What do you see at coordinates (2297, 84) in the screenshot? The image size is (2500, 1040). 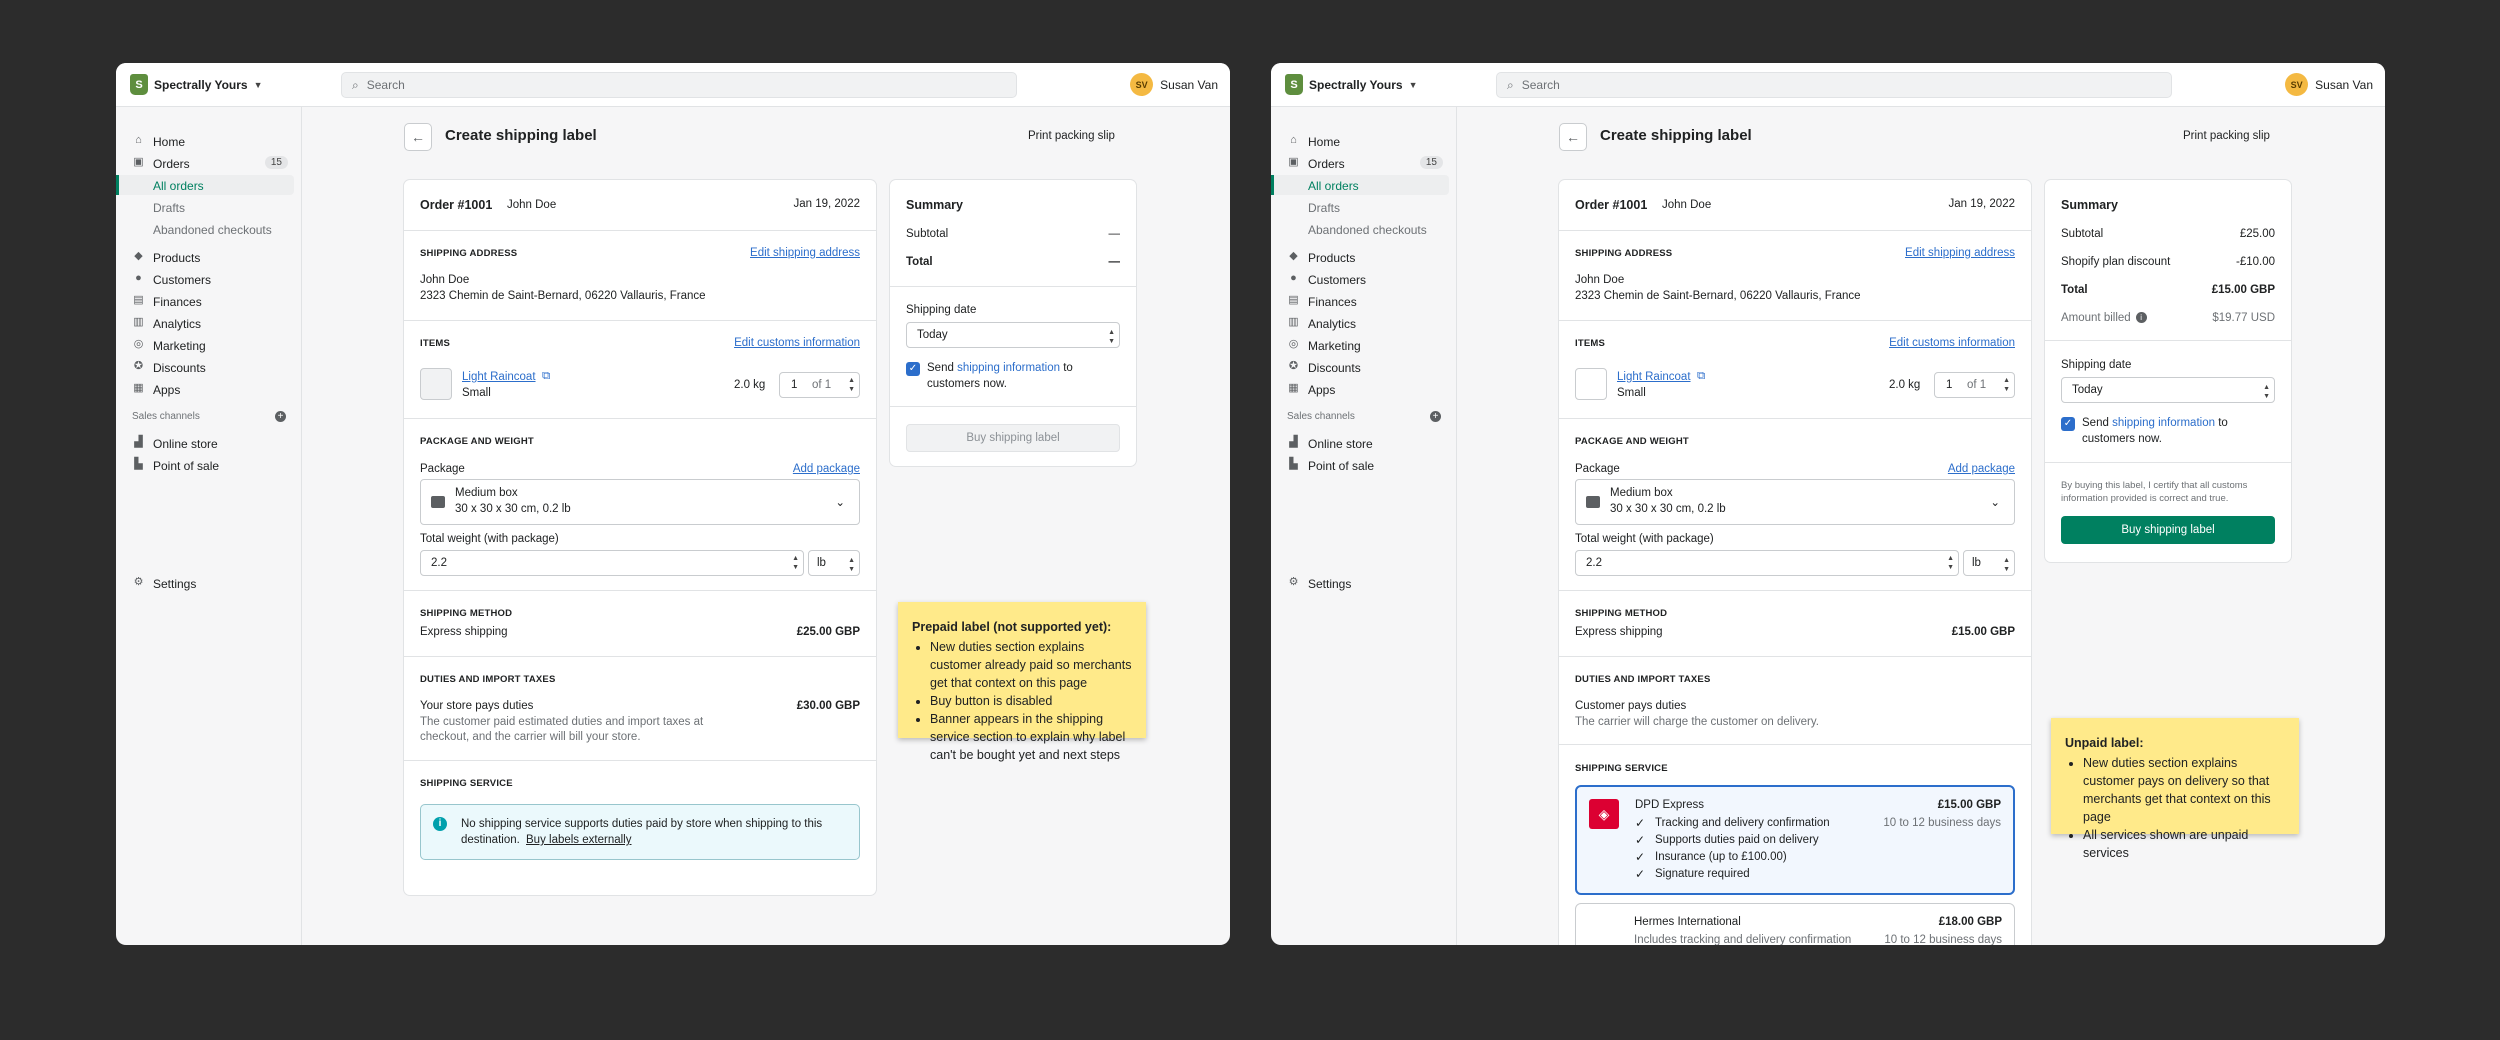 I see `avatar: SV` at bounding box center [2297, 84].